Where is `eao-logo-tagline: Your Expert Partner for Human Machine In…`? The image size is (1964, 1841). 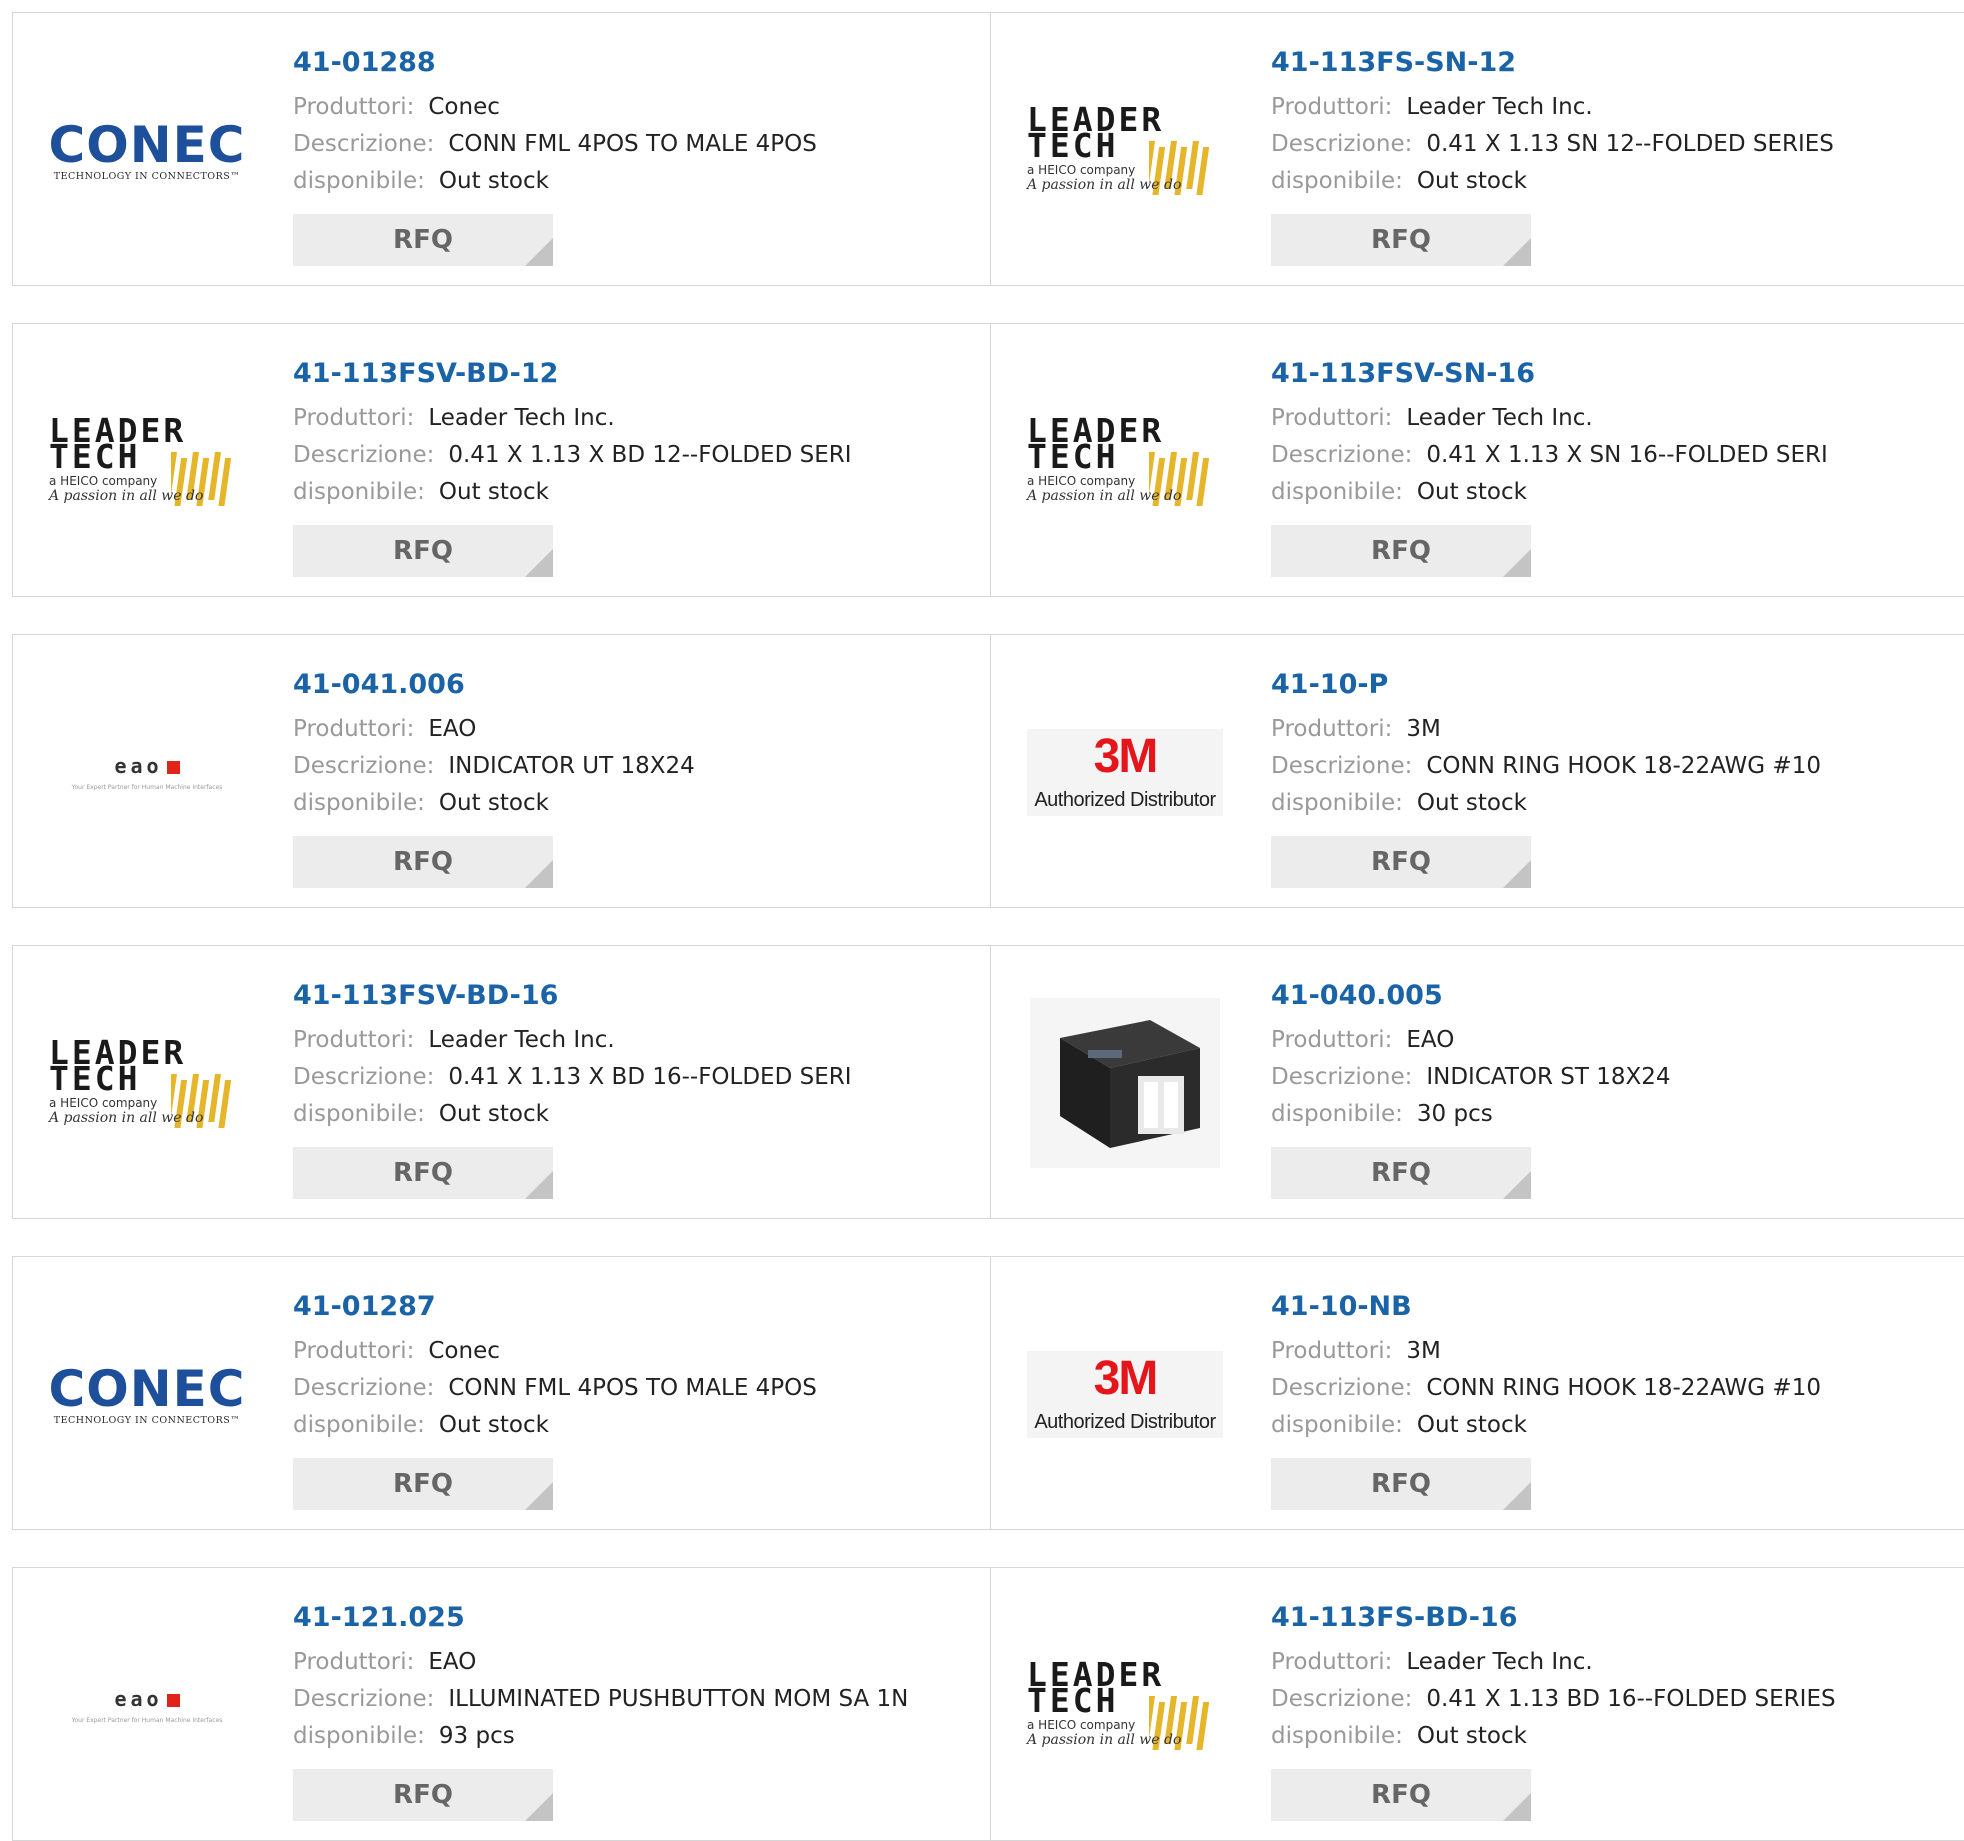
eao-logo-tagline: Your Expert Partner for Human Machine In… is located at coordinates (147, 787).